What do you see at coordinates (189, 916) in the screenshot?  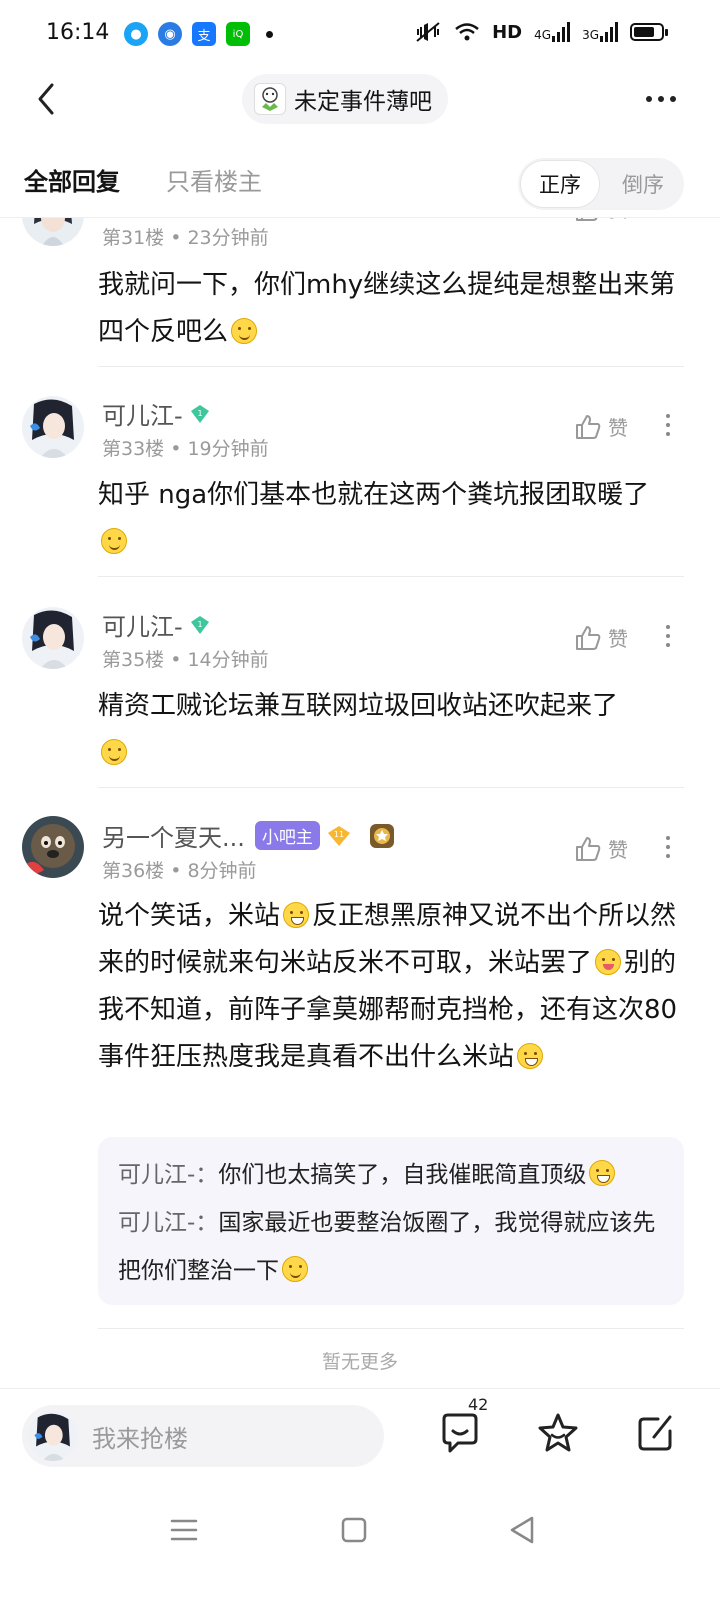 I see `post-content-text-1: 说个笑话，米站` at bounding box center [189, 916].